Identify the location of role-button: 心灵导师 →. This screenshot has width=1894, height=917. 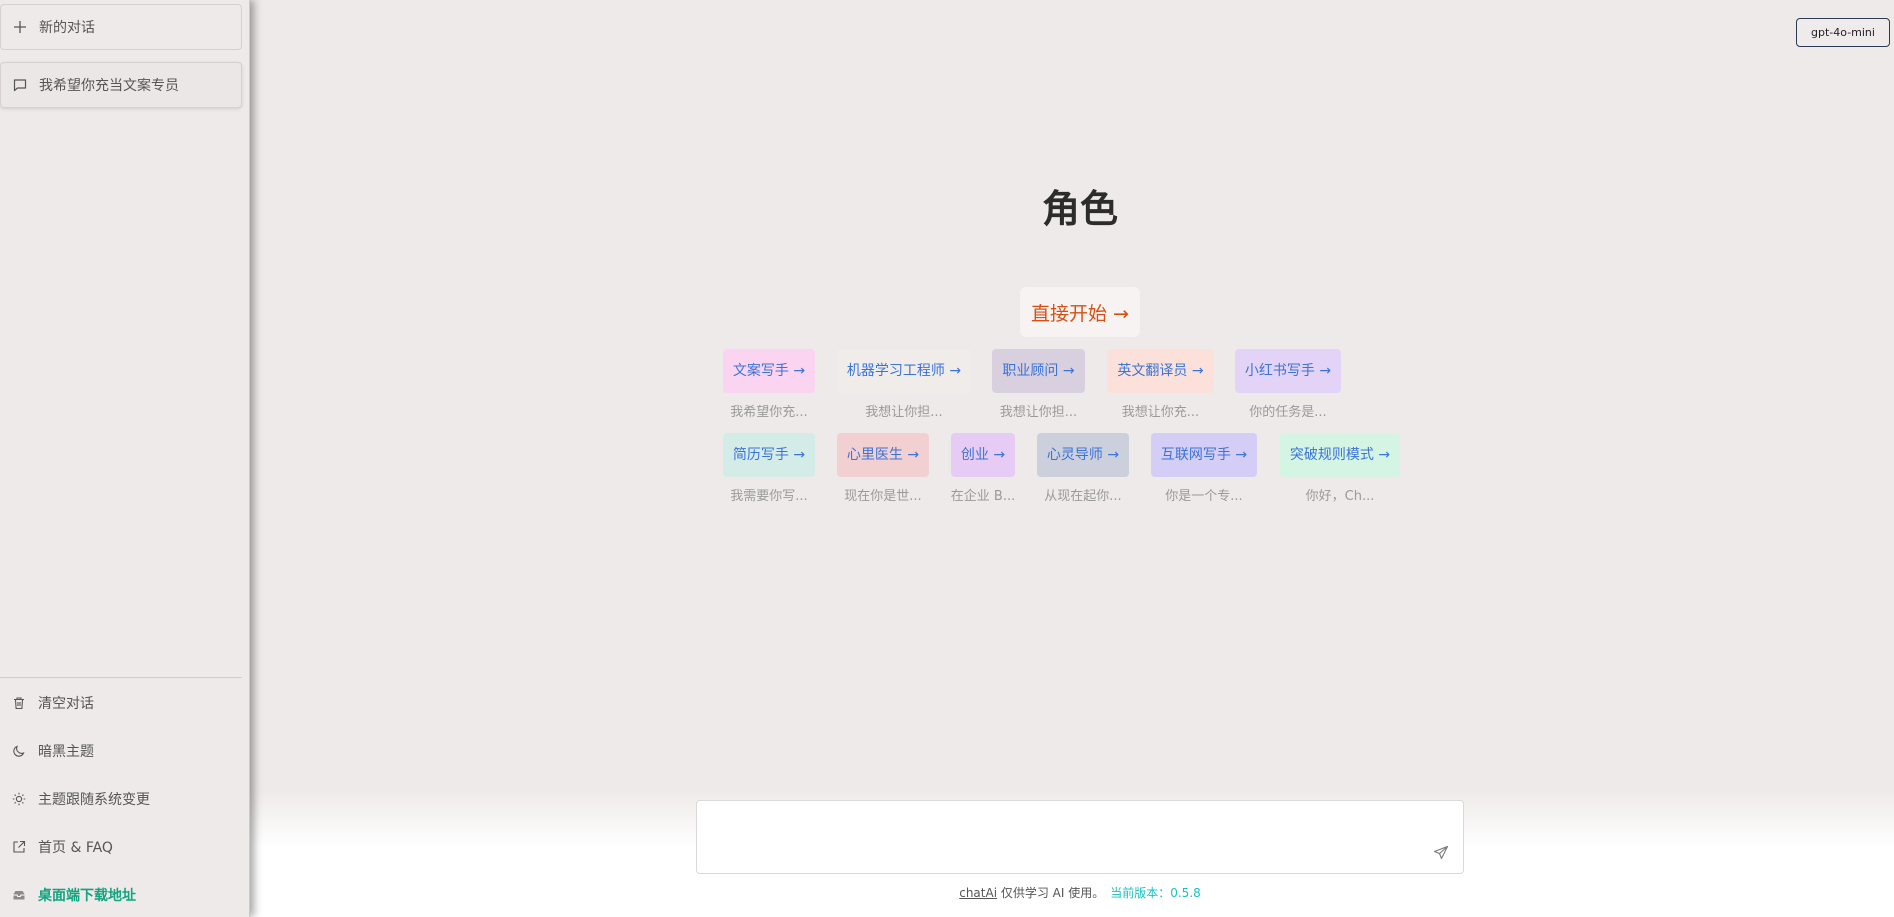
(1083, 455).